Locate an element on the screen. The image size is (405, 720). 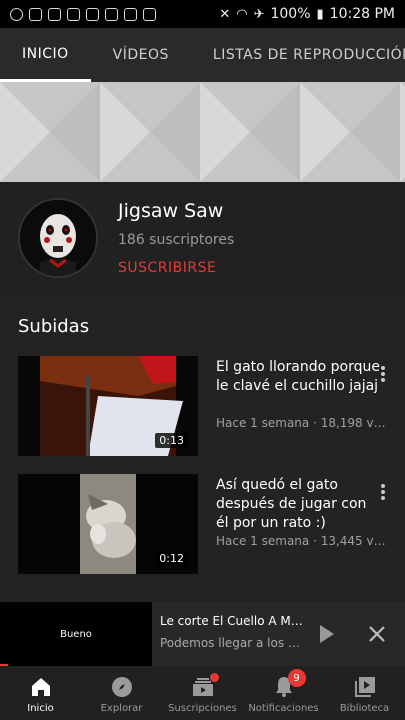
play-icon is located at coordinates (327, 634).